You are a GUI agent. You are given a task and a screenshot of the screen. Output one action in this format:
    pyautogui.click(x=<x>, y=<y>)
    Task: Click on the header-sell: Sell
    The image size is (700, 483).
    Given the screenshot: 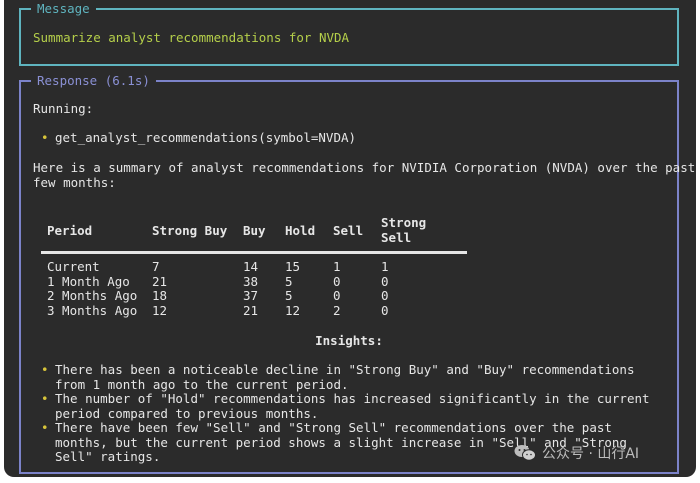 What is the action you would take?
    pyautogui.click(x=351, y=234)
    